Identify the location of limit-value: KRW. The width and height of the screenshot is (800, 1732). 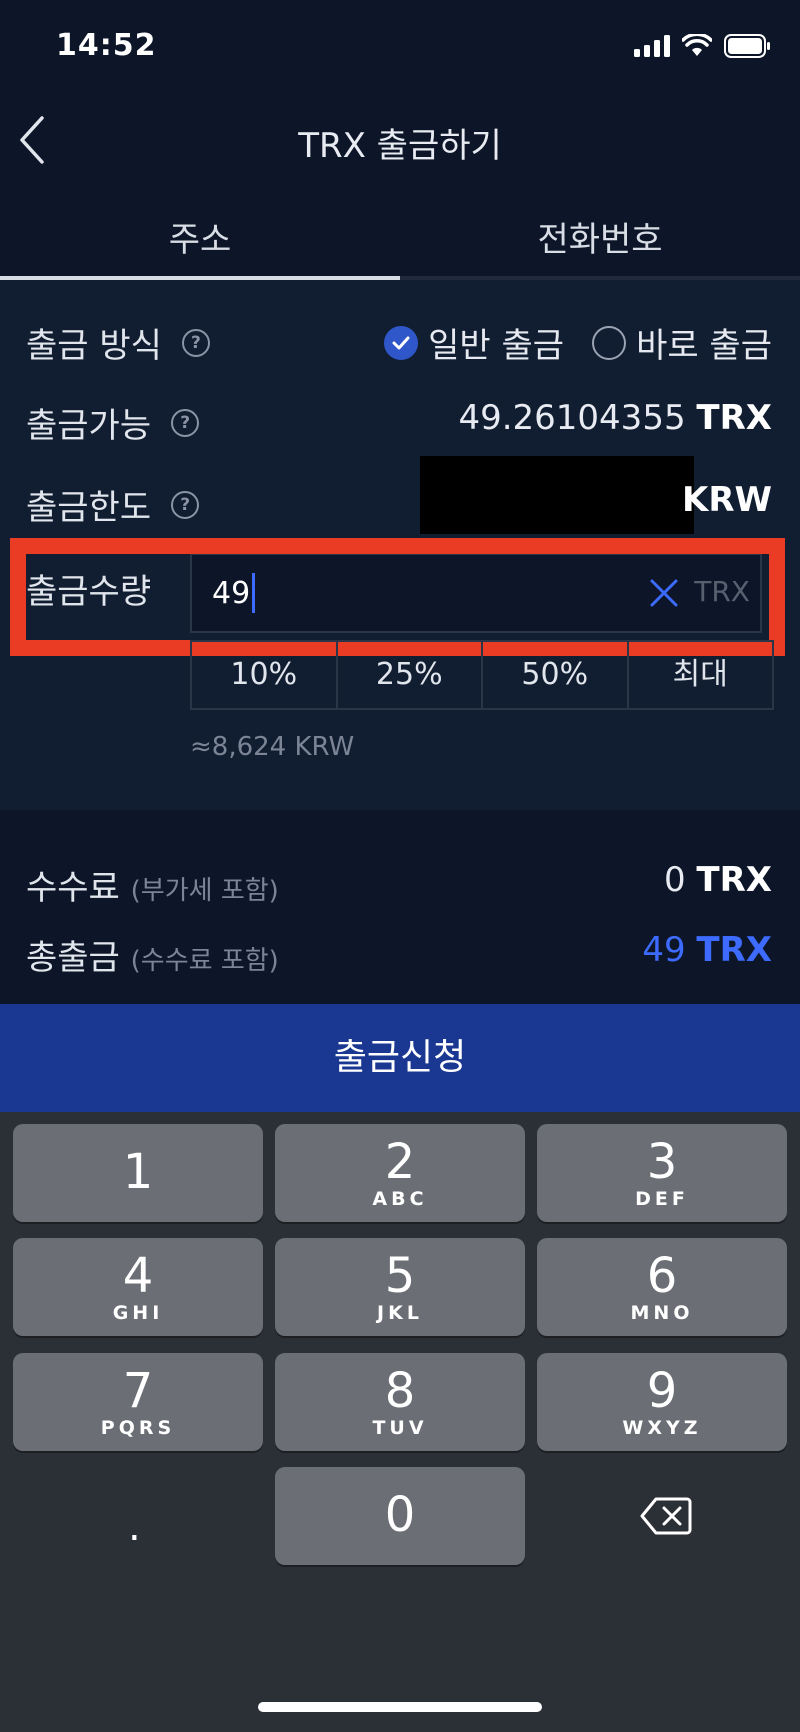
(727, 500).